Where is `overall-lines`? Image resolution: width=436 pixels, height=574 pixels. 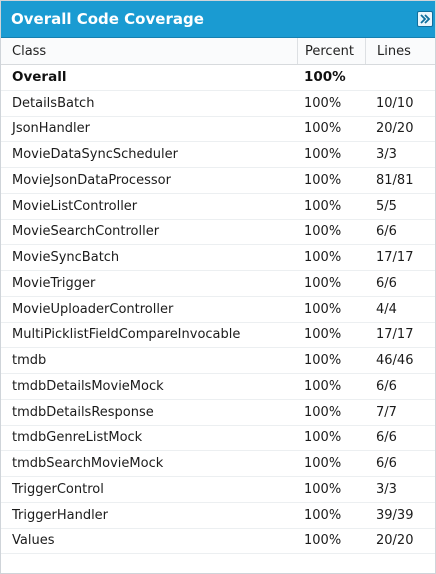
overall-lines is located at coordinates (400, 77).